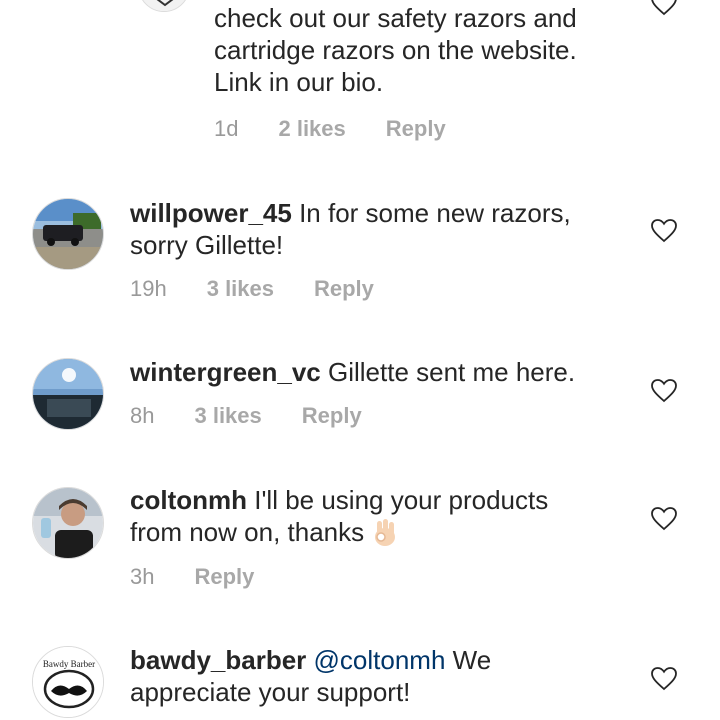 This screenshot has width=720, height=720. Describe the element at coordinates (68, 682) in the screenshot. I see `avatar: Bawdy Barber` at that location.